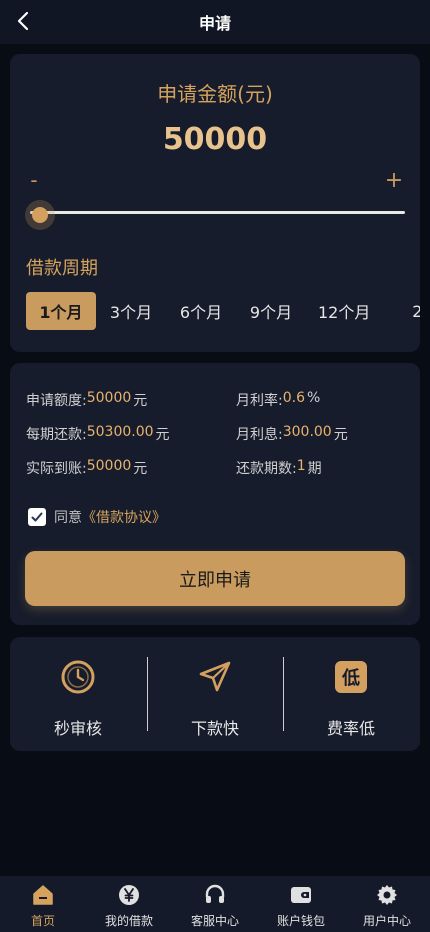 Image resolution: width=430 pixels, height=932 pixels. What do you see at coordinates (78, 677) in the screenshot?
I see `clock-icon` at bounding box center [78, 677].